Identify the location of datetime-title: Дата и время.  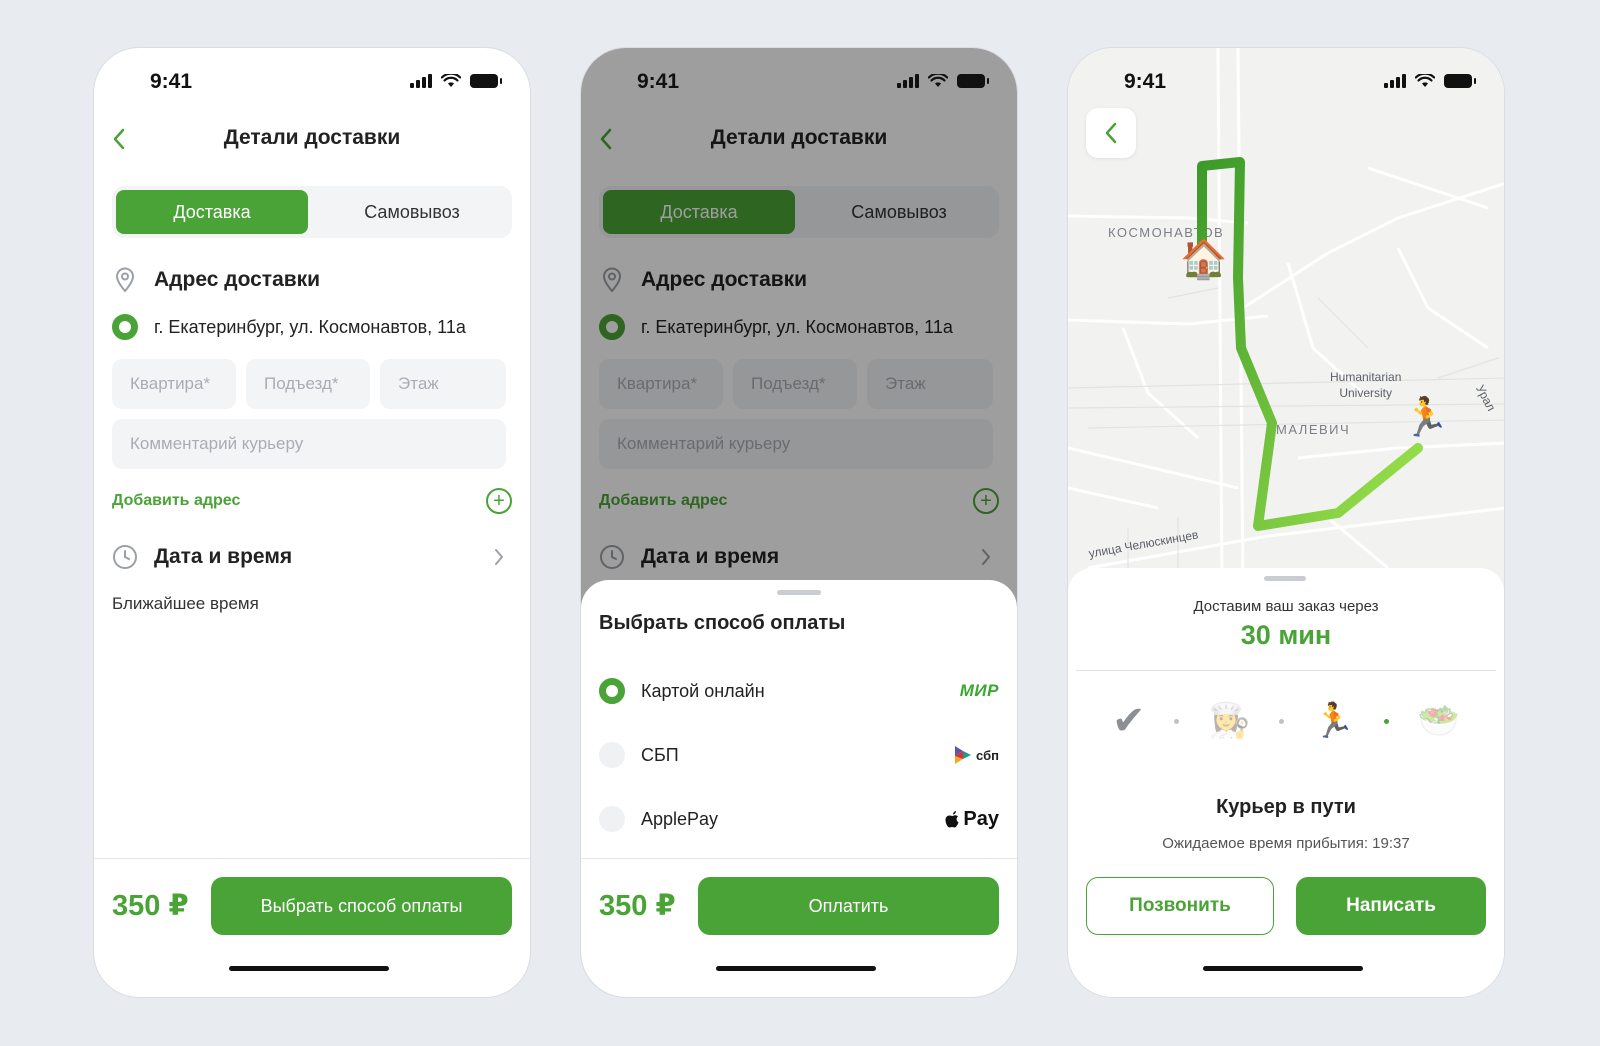
(223, 556).